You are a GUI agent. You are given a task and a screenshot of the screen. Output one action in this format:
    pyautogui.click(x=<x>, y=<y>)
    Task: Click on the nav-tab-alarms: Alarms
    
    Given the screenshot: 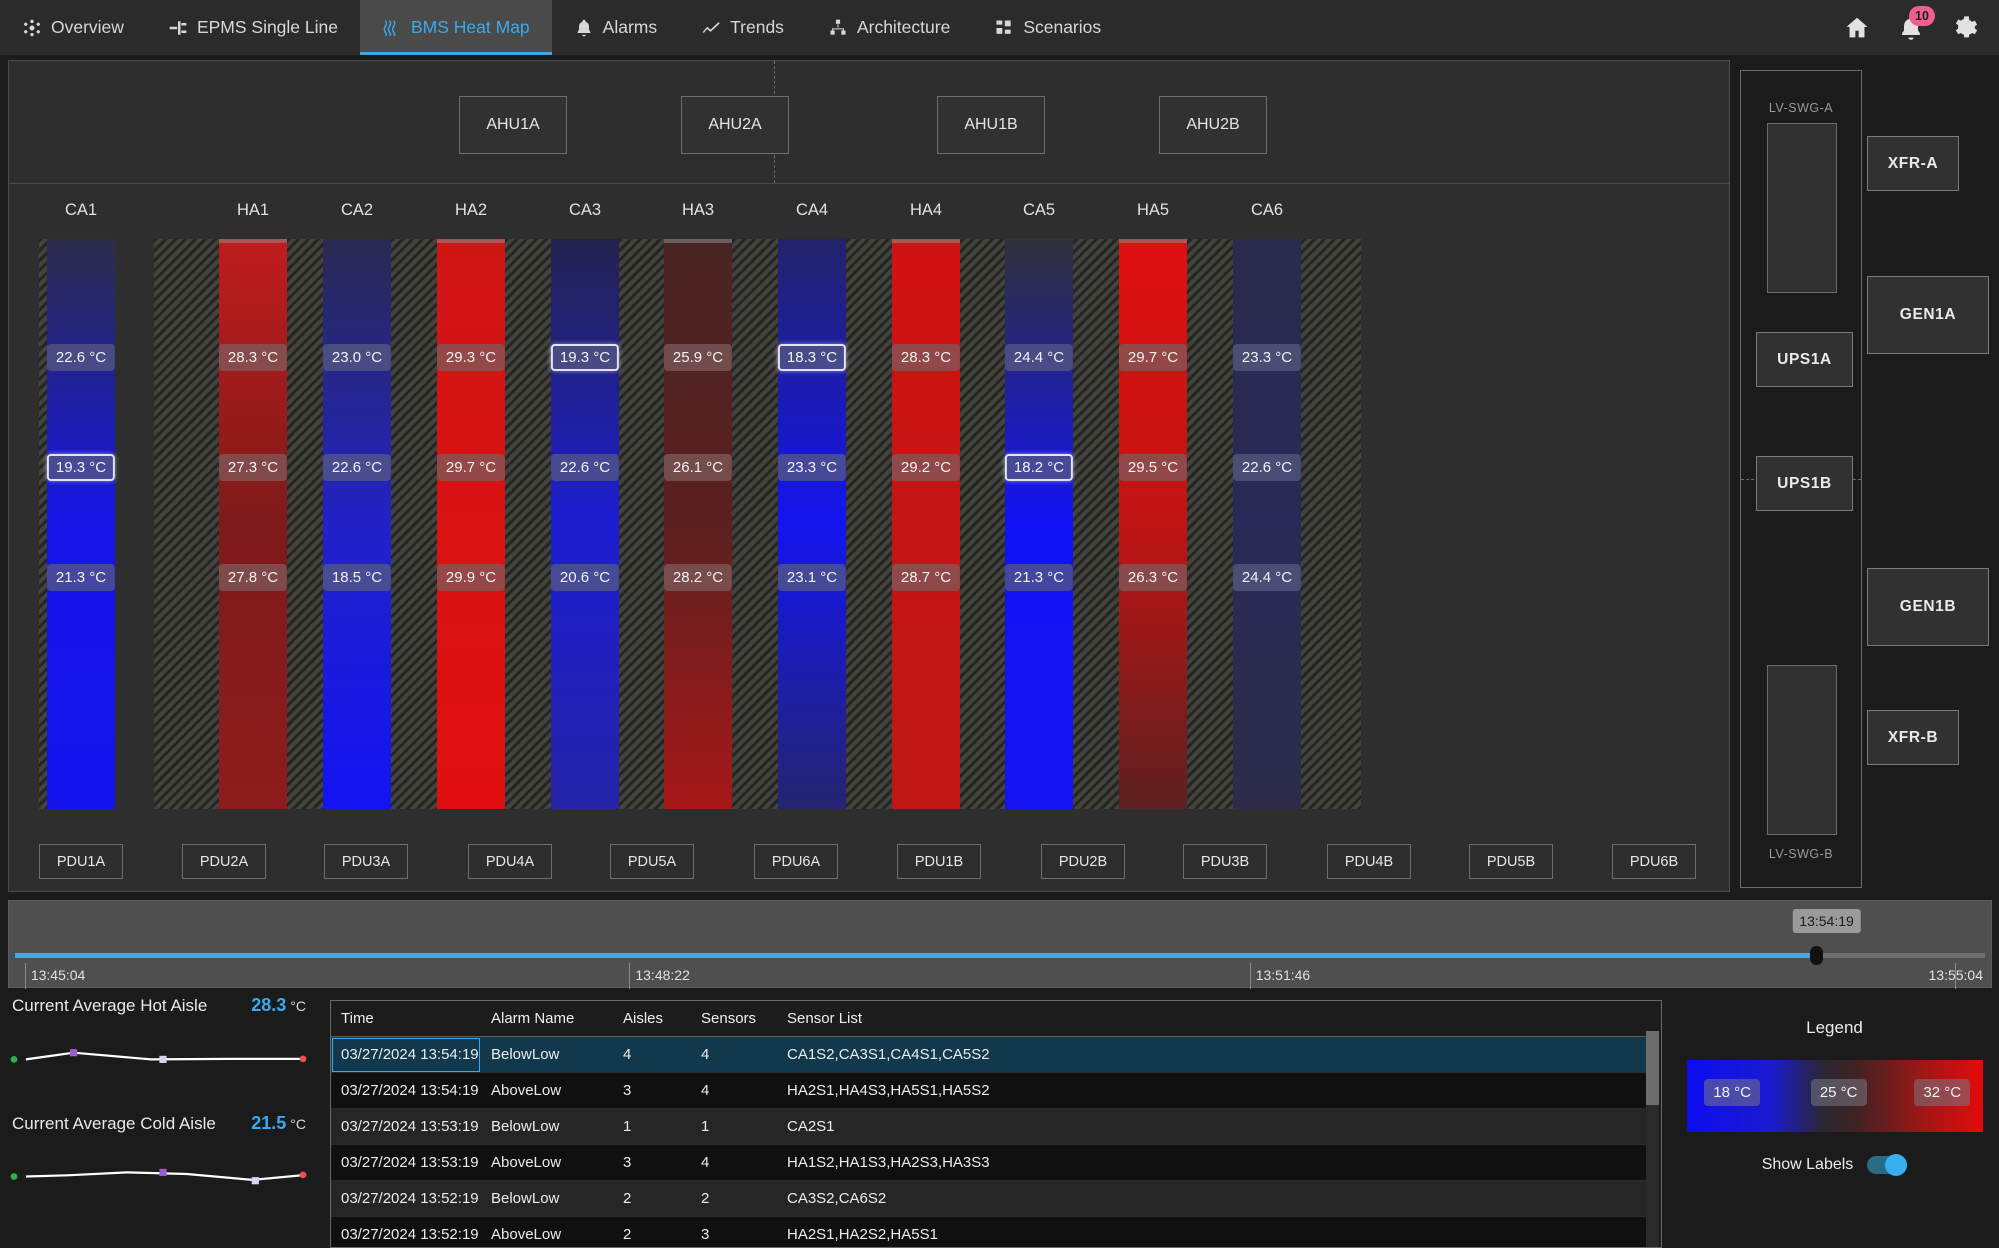 What is the action you would take?
    pyautogui.click(x=615, y=27)
    